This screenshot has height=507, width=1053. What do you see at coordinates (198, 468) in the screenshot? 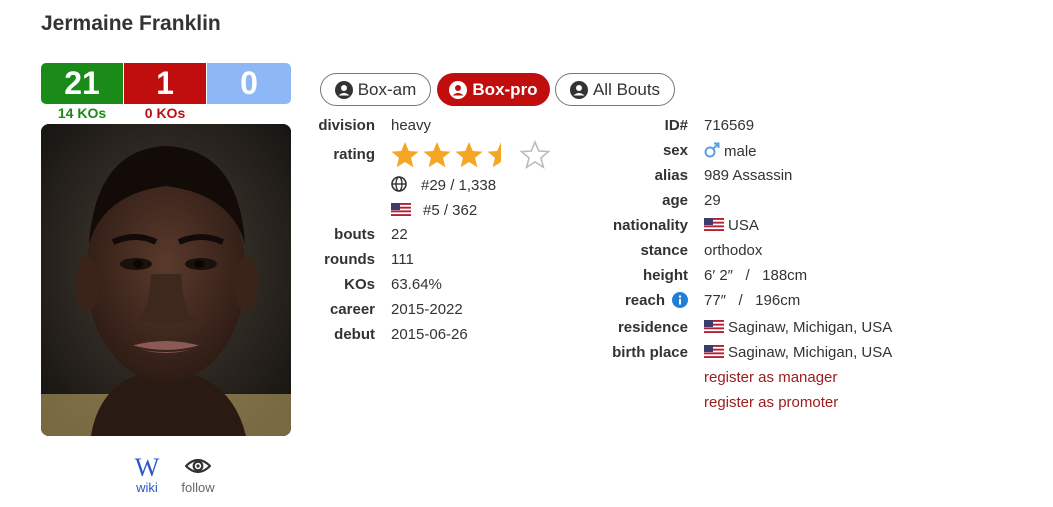
I see `eye-icon` at bounding box center [198, 468].